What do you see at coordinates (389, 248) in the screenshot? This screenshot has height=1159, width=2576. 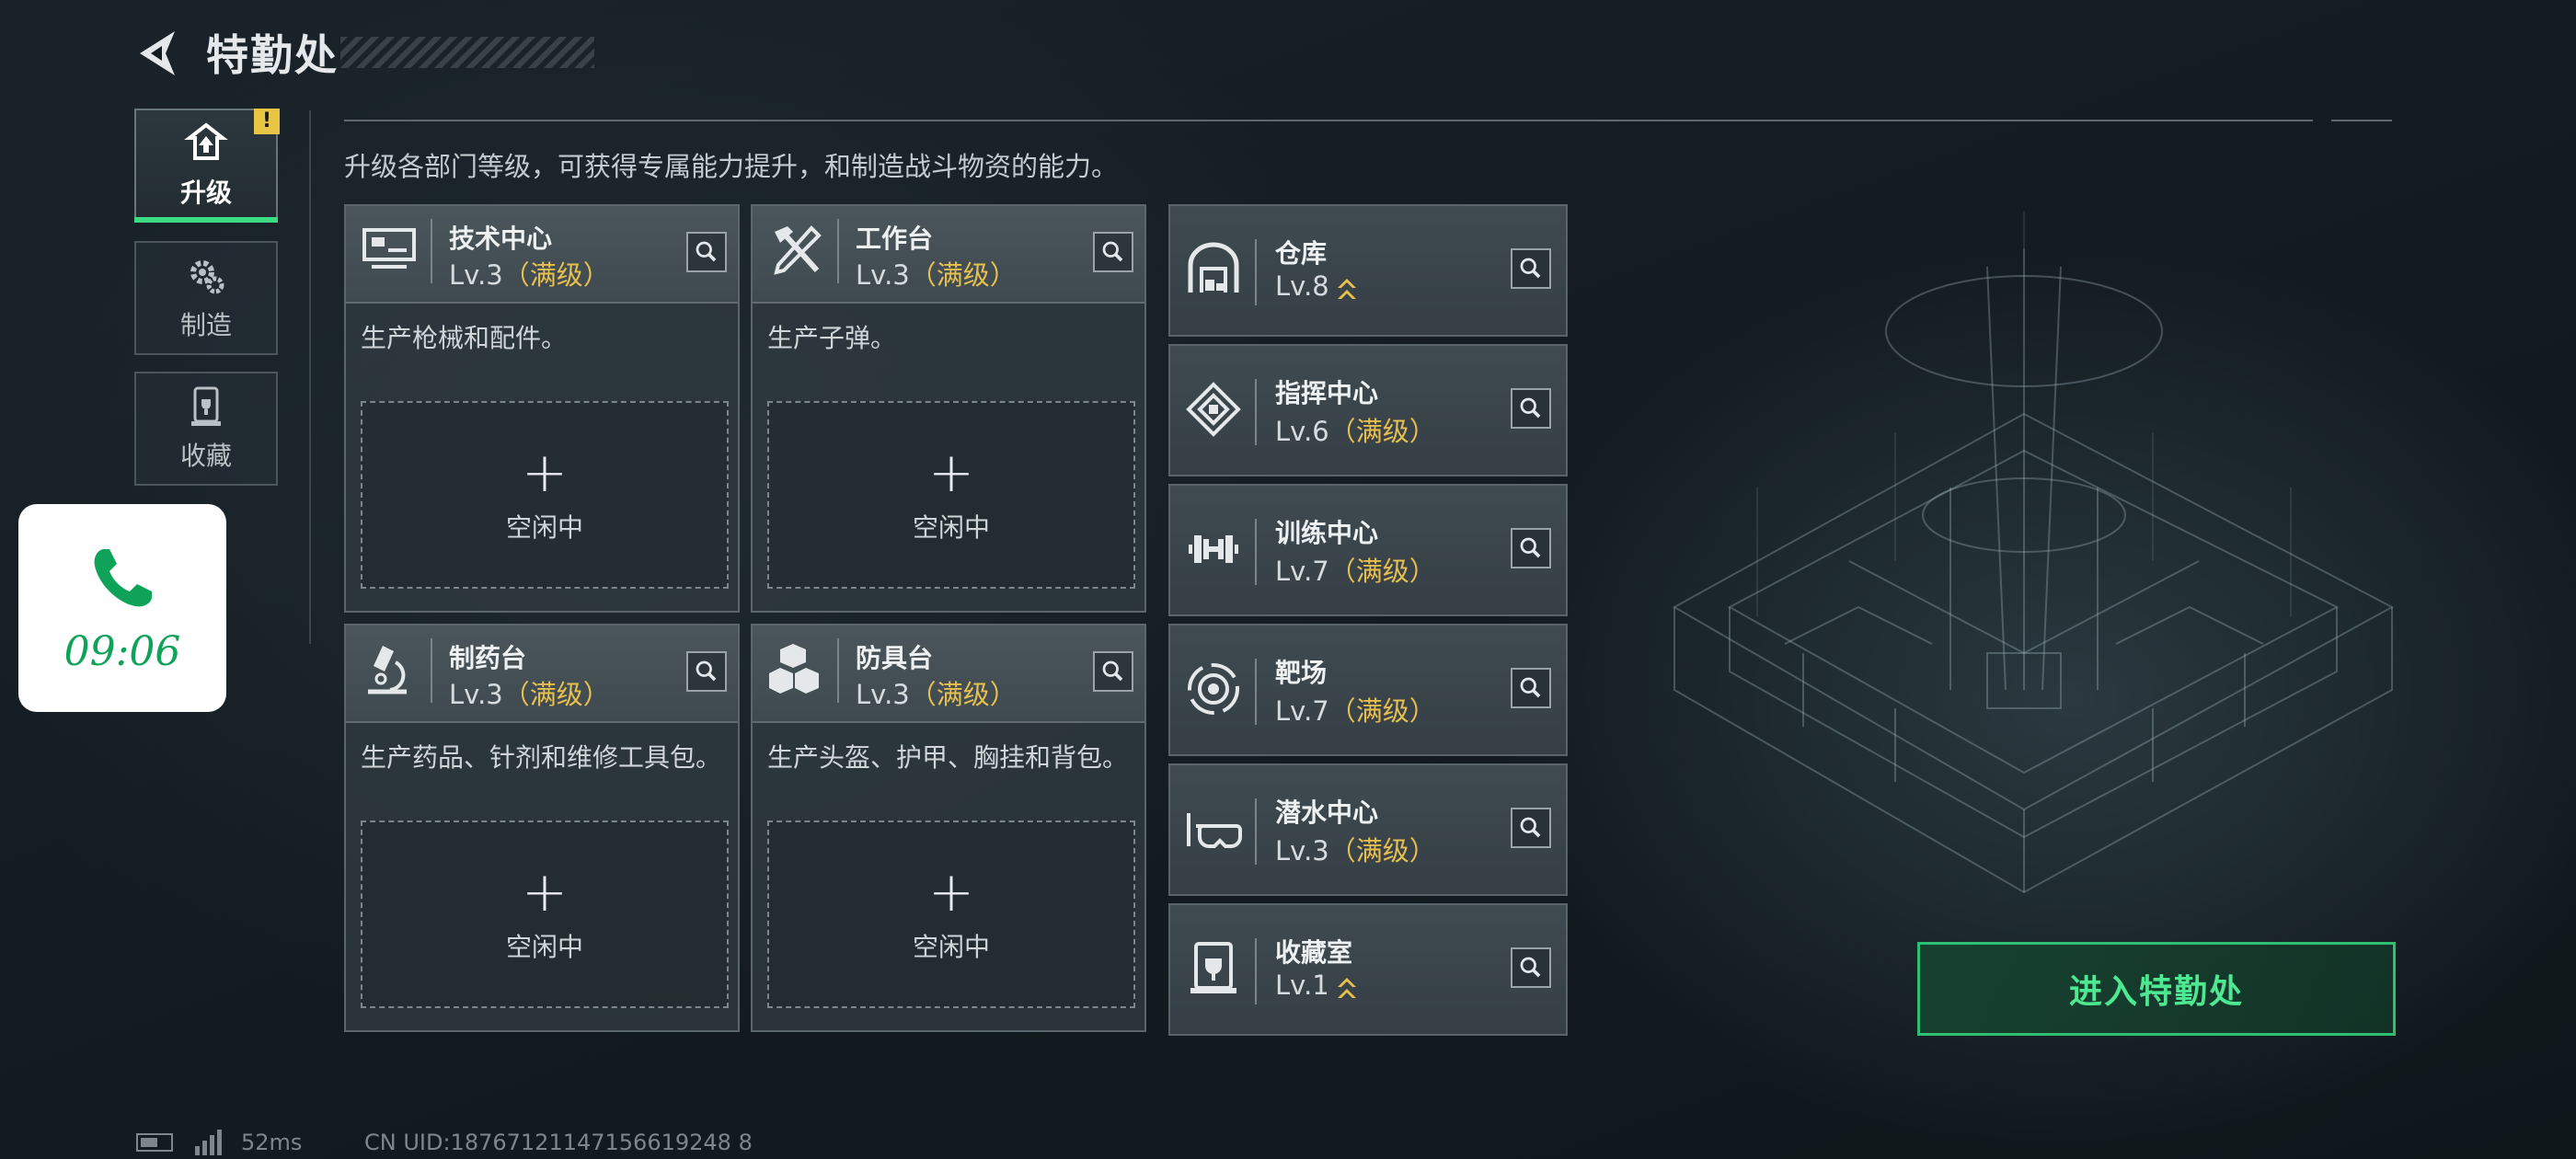 I see `tech-center-icon` at bounding box center [389, 248].